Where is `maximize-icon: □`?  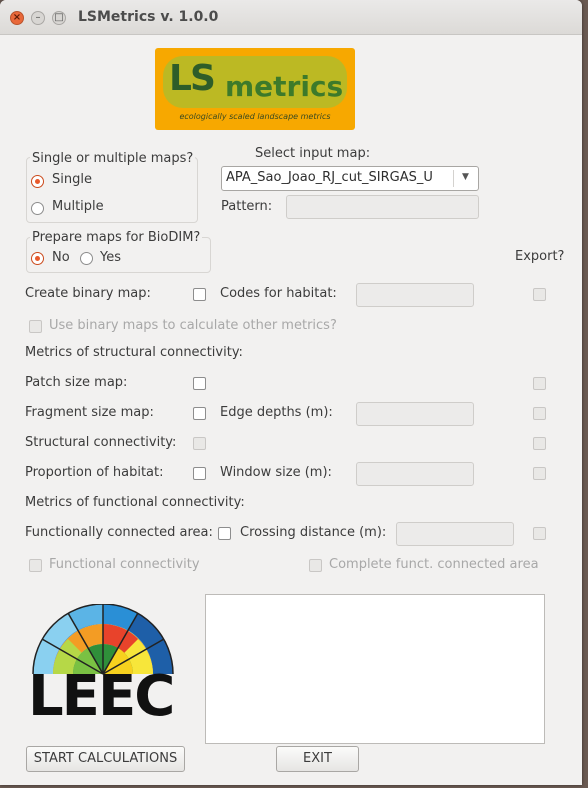 maximize-icon: □ is located at coordinates (59, 17).